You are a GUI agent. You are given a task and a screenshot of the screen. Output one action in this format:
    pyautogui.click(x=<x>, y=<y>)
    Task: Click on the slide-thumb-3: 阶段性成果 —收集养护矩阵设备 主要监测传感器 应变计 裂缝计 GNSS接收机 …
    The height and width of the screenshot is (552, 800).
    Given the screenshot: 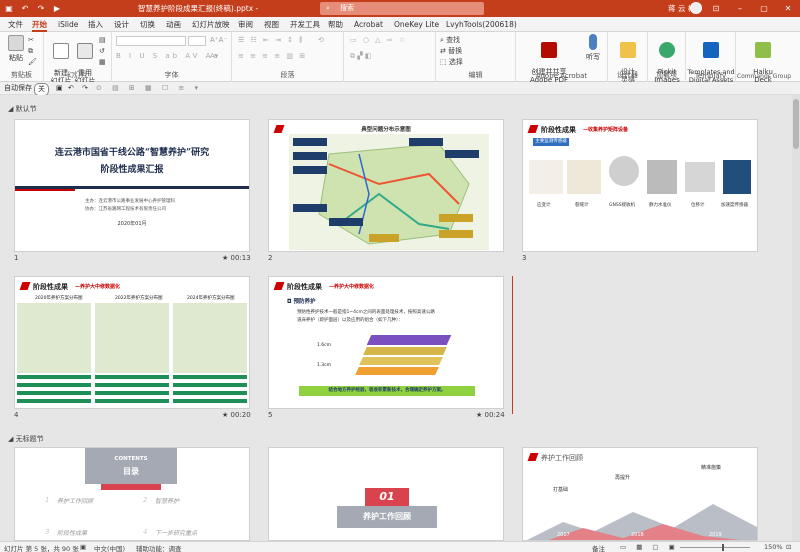 What is the action you would take?
    pyautogui.click(x=640, y=185)
    